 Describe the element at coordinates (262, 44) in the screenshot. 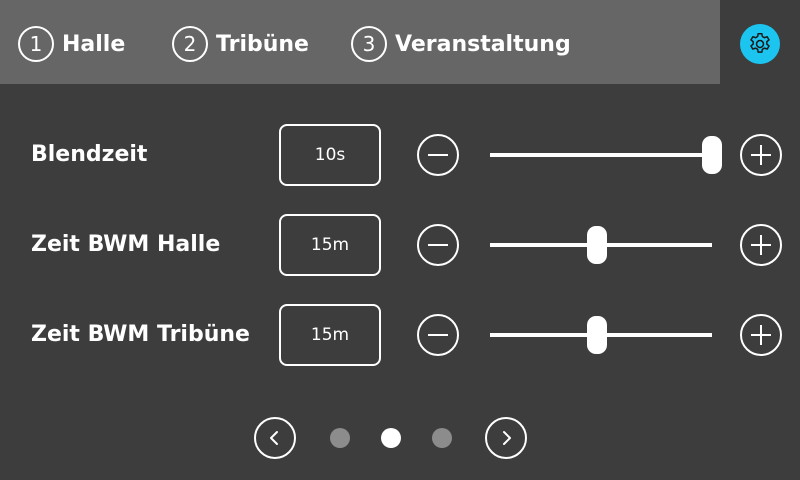

I see `tab-label: Tribüne` at that location.